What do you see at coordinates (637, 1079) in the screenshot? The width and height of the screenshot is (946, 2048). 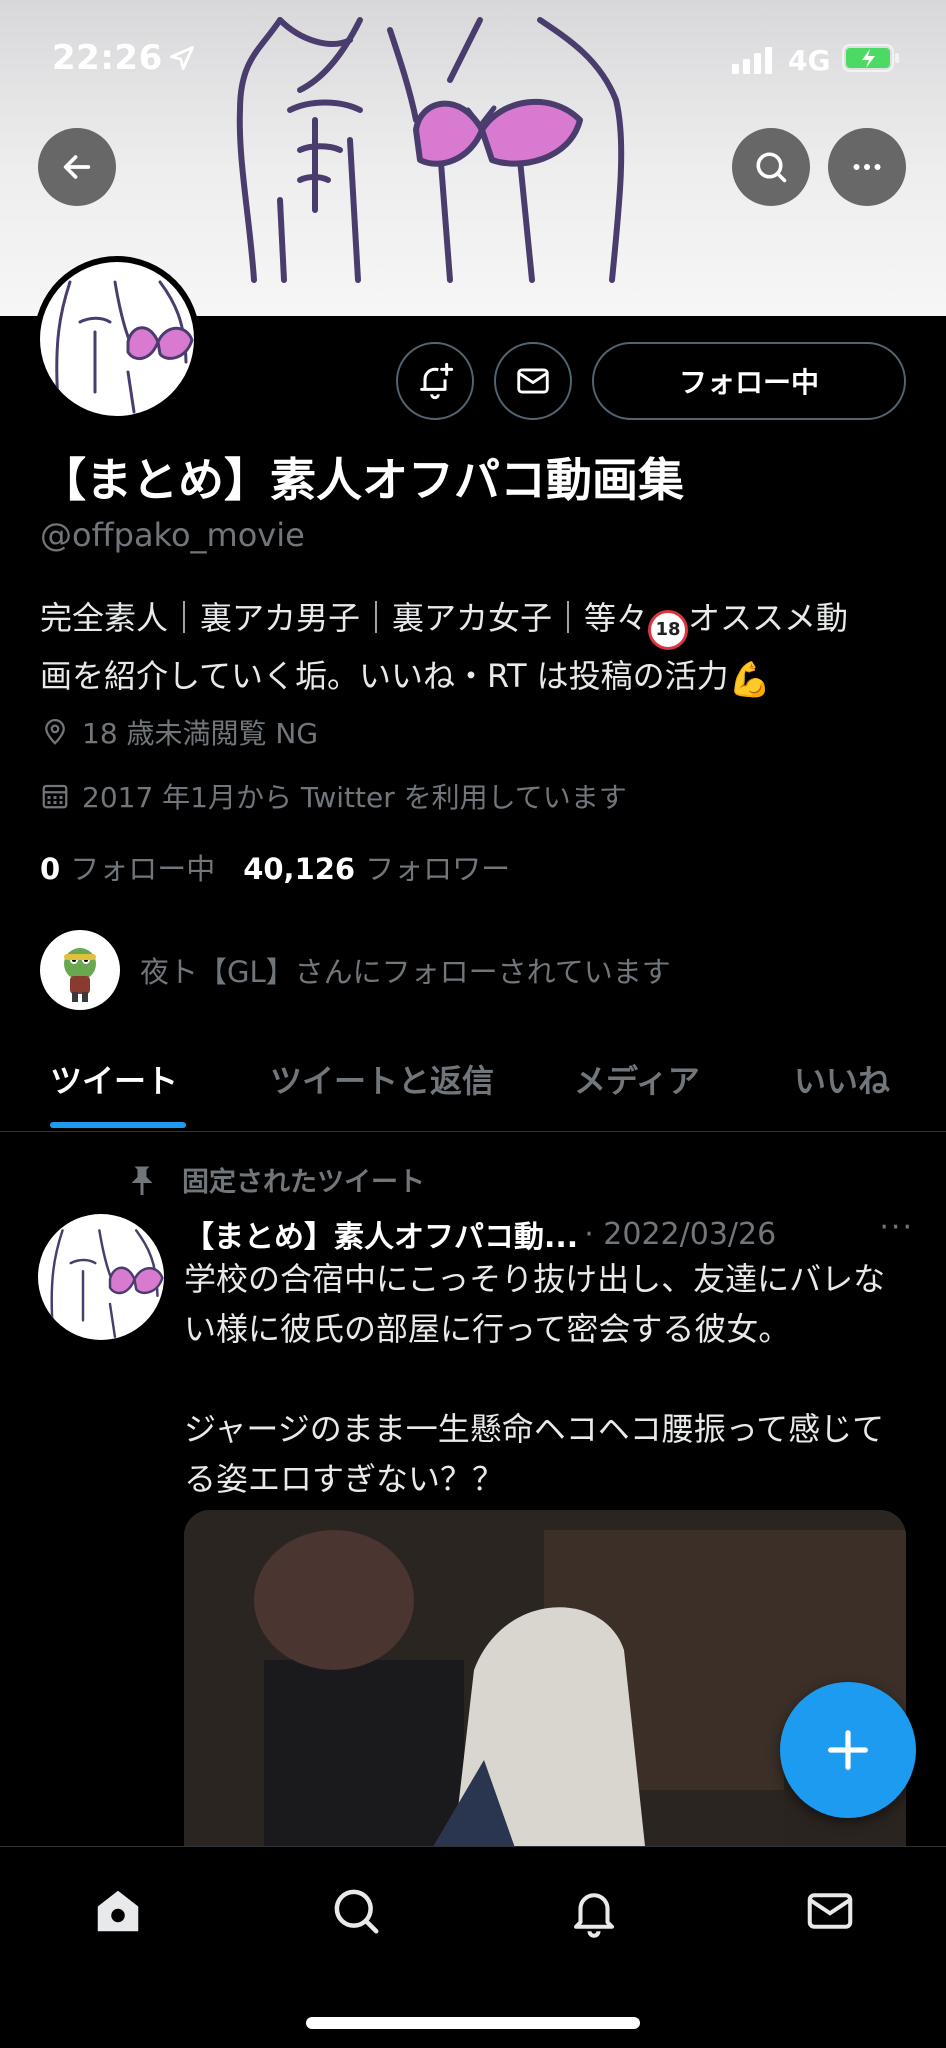 I see `tab-media: メディア` at bounding box center [637, 1079].